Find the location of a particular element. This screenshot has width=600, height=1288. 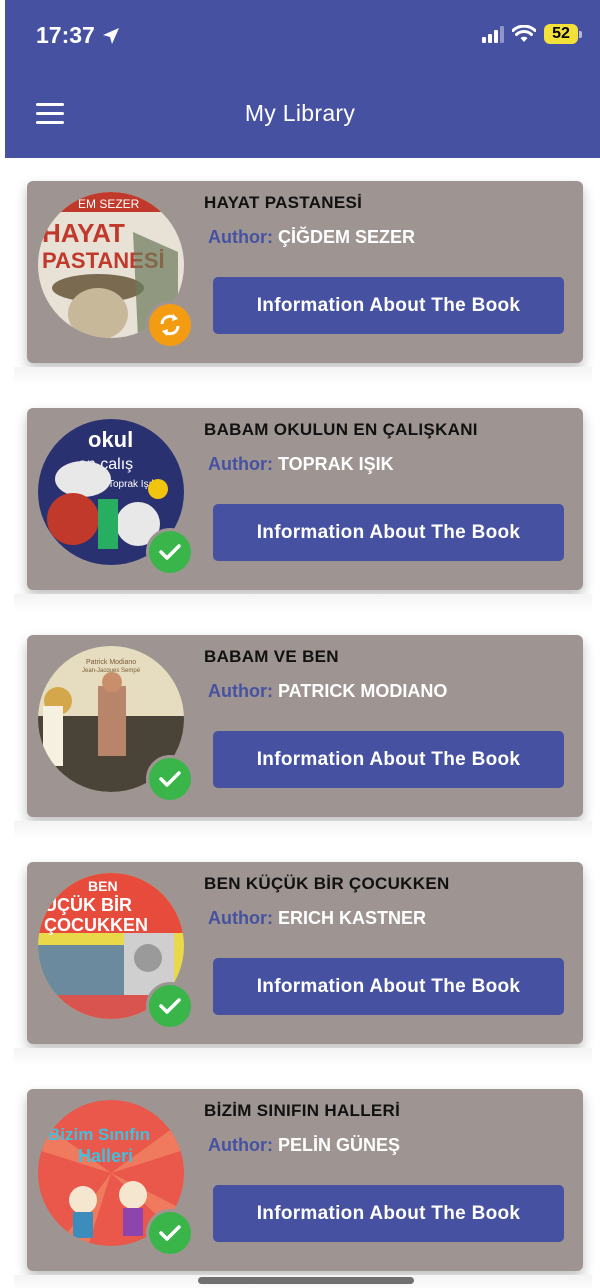

cover-title-line-1: BEN is located at coordinates (103, 886).